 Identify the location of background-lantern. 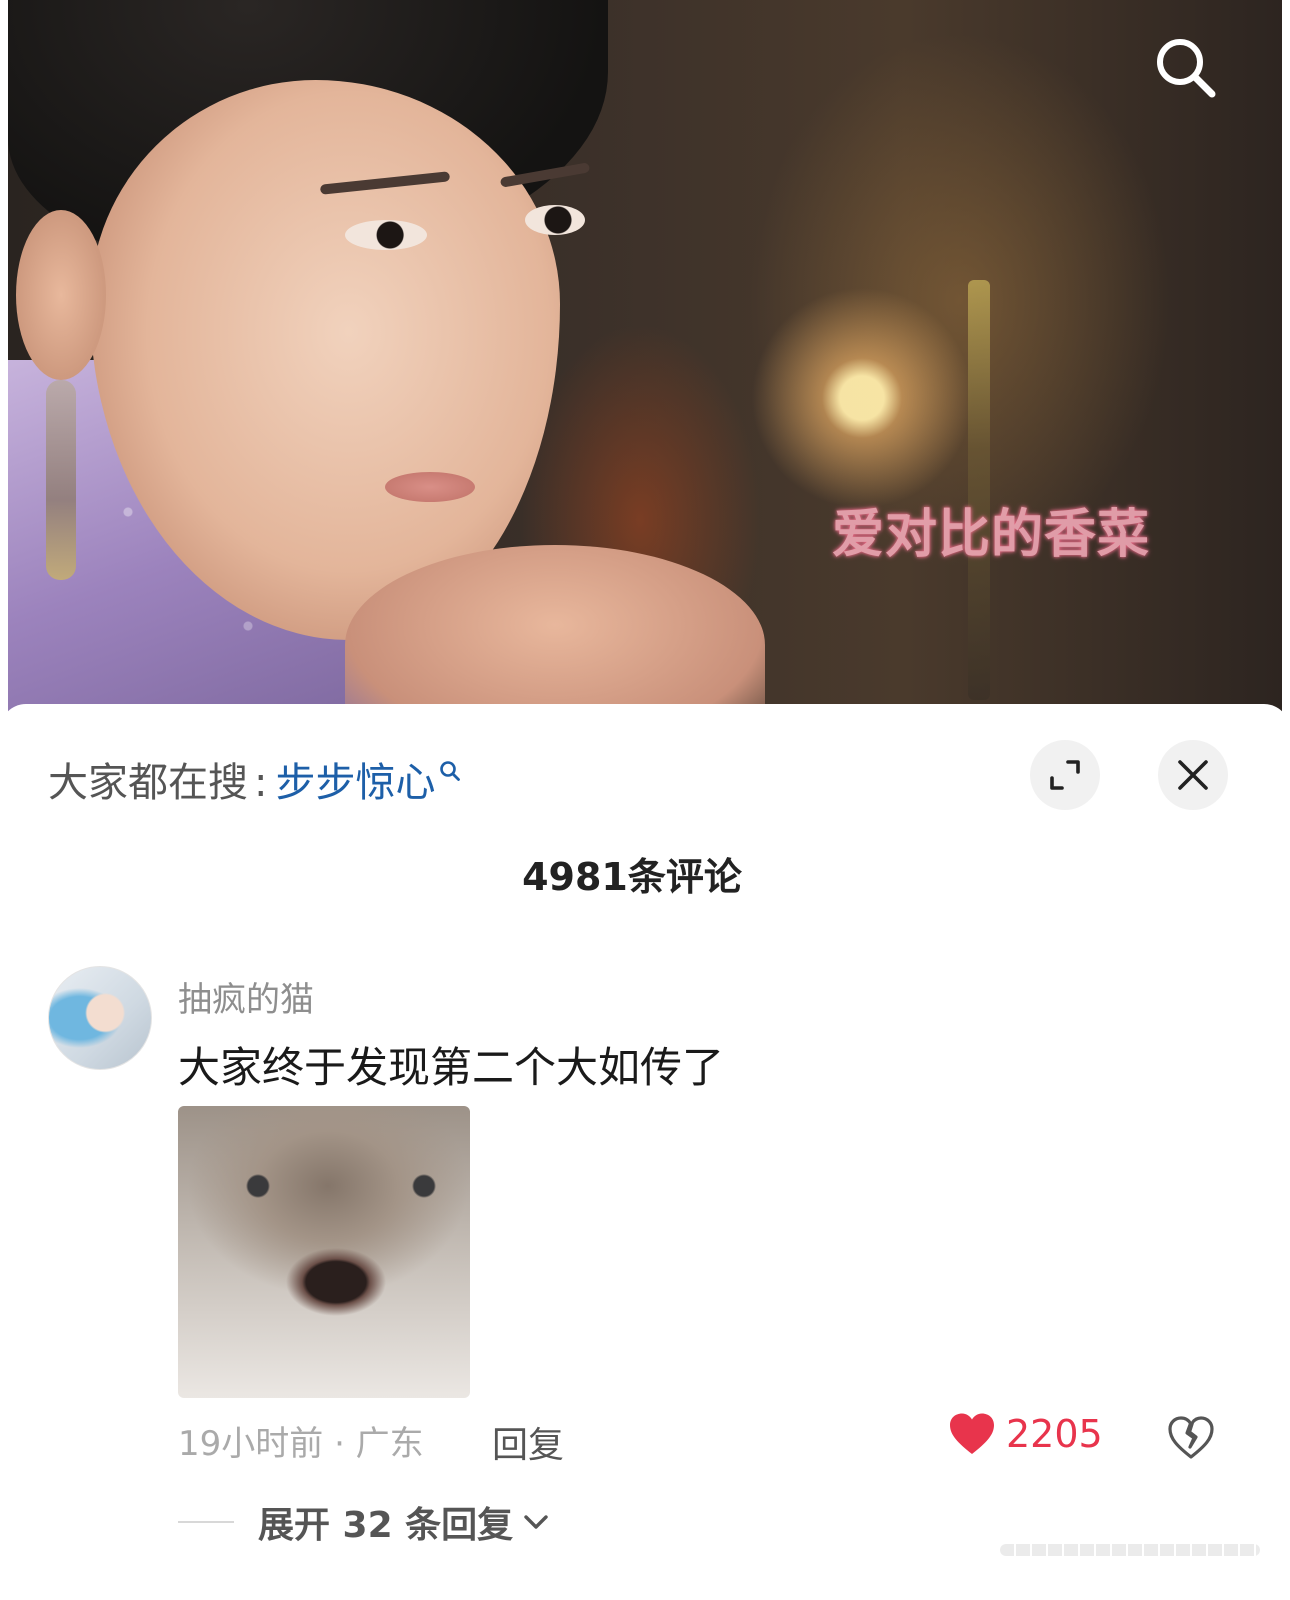
(979, 490).